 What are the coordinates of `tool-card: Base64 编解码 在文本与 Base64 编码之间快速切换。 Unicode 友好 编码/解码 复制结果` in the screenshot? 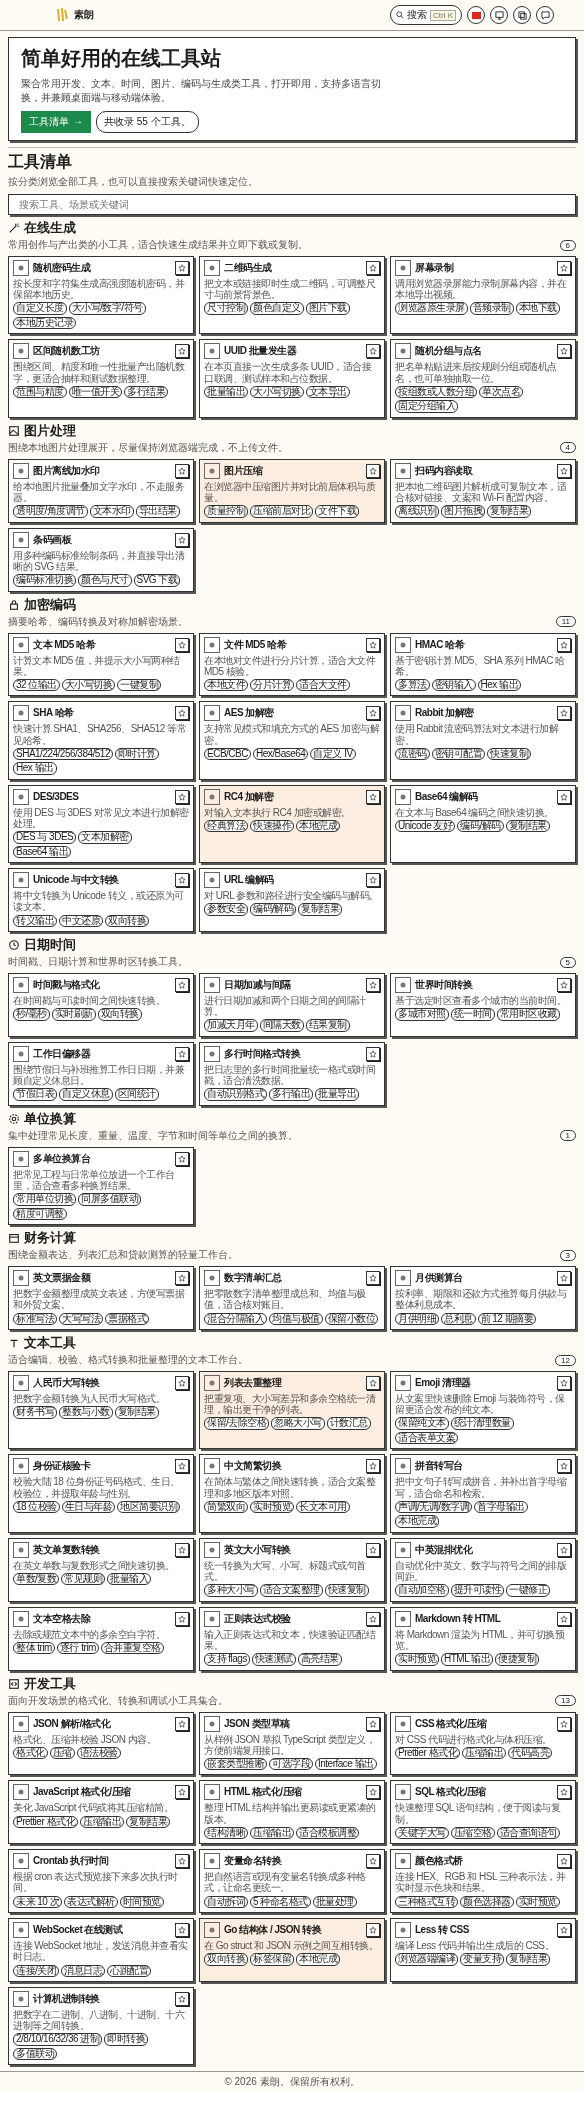 It's located at (483, 824).